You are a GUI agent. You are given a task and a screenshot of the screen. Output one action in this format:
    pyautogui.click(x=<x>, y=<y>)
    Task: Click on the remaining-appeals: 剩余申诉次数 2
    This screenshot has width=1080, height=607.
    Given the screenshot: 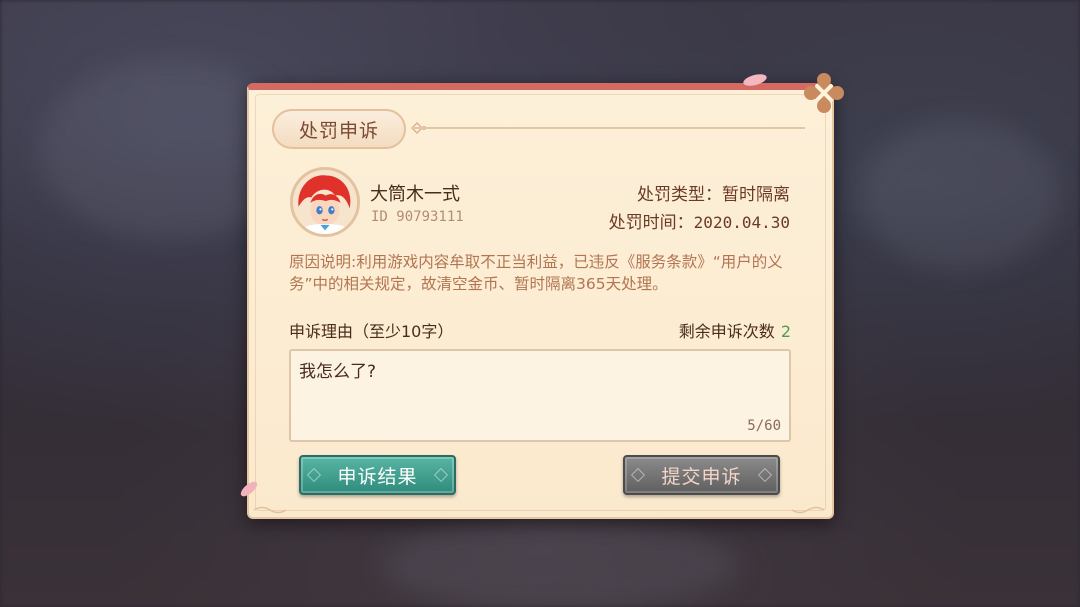 What is the action you would take?
    pyautogui.click(x=735, y=330)
    